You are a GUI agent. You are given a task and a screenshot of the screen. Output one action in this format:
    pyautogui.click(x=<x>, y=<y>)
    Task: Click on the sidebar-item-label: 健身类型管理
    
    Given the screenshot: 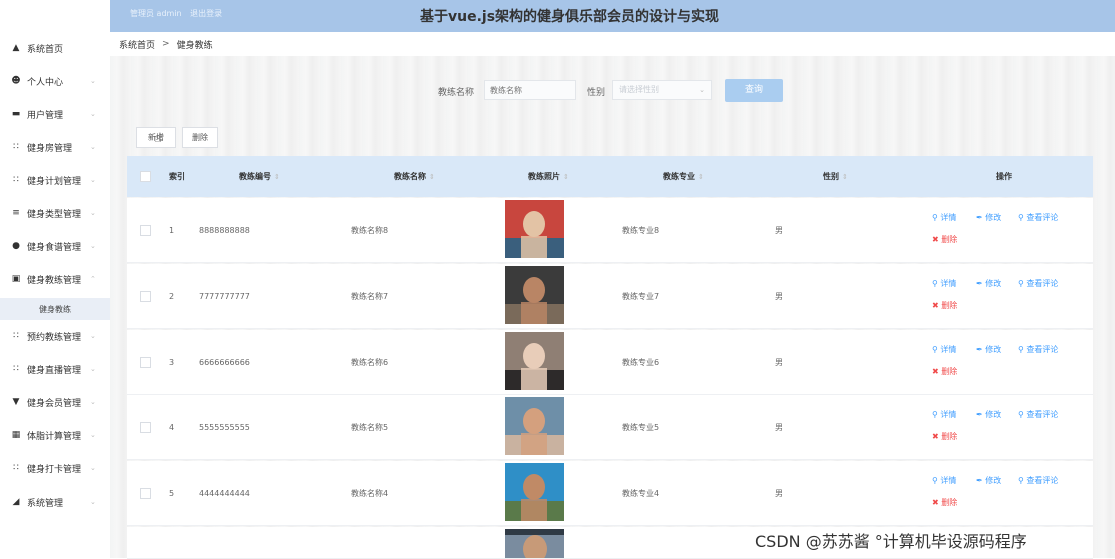 What is the action you would take?
    pyautogui.click(x=54, y=214)
    